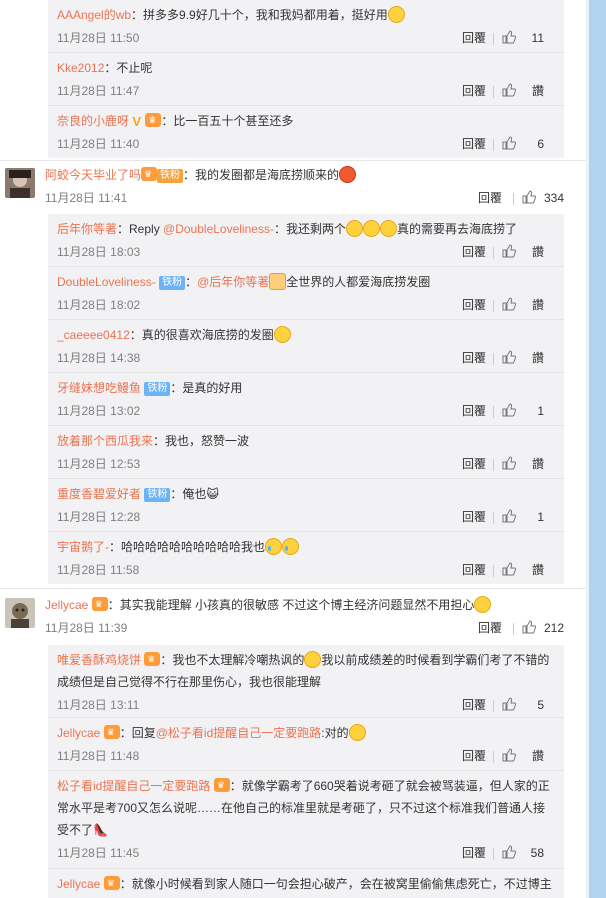 The image size is (606, 898). I want to click on reply-time: 11月28日 18:03, so click(99, 252).